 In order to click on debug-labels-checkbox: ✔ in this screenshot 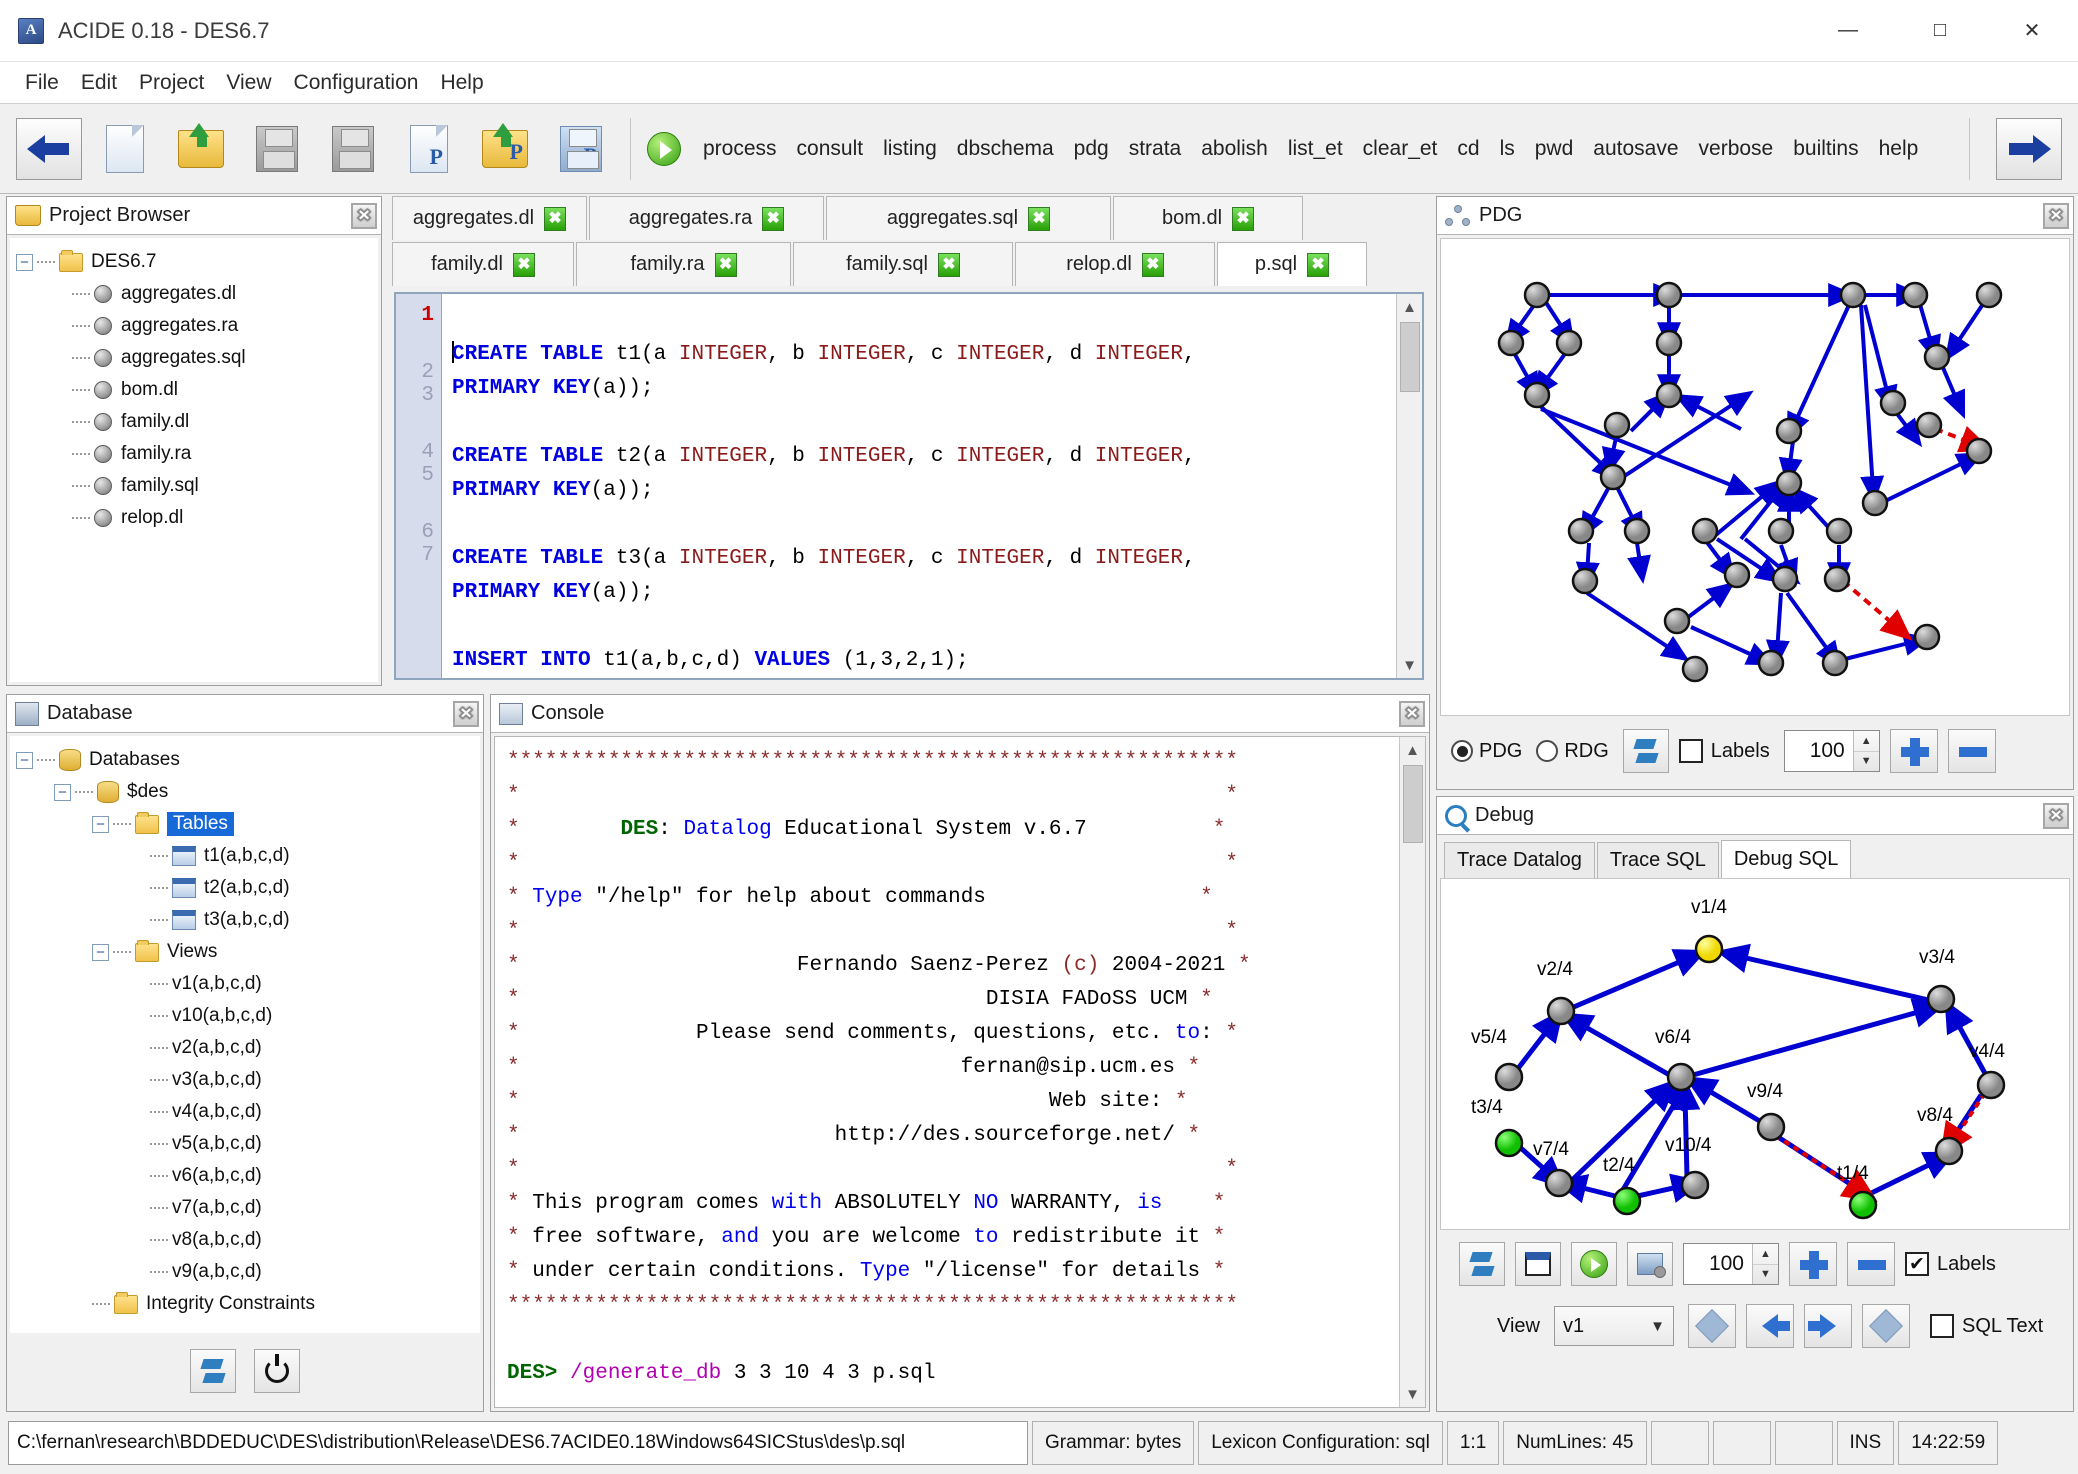, I will do `click(1917, 1264)`.